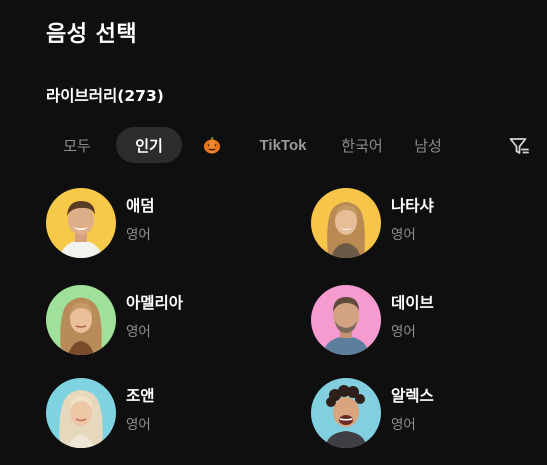  I want to click on tab-halloween, so click(212, 145).